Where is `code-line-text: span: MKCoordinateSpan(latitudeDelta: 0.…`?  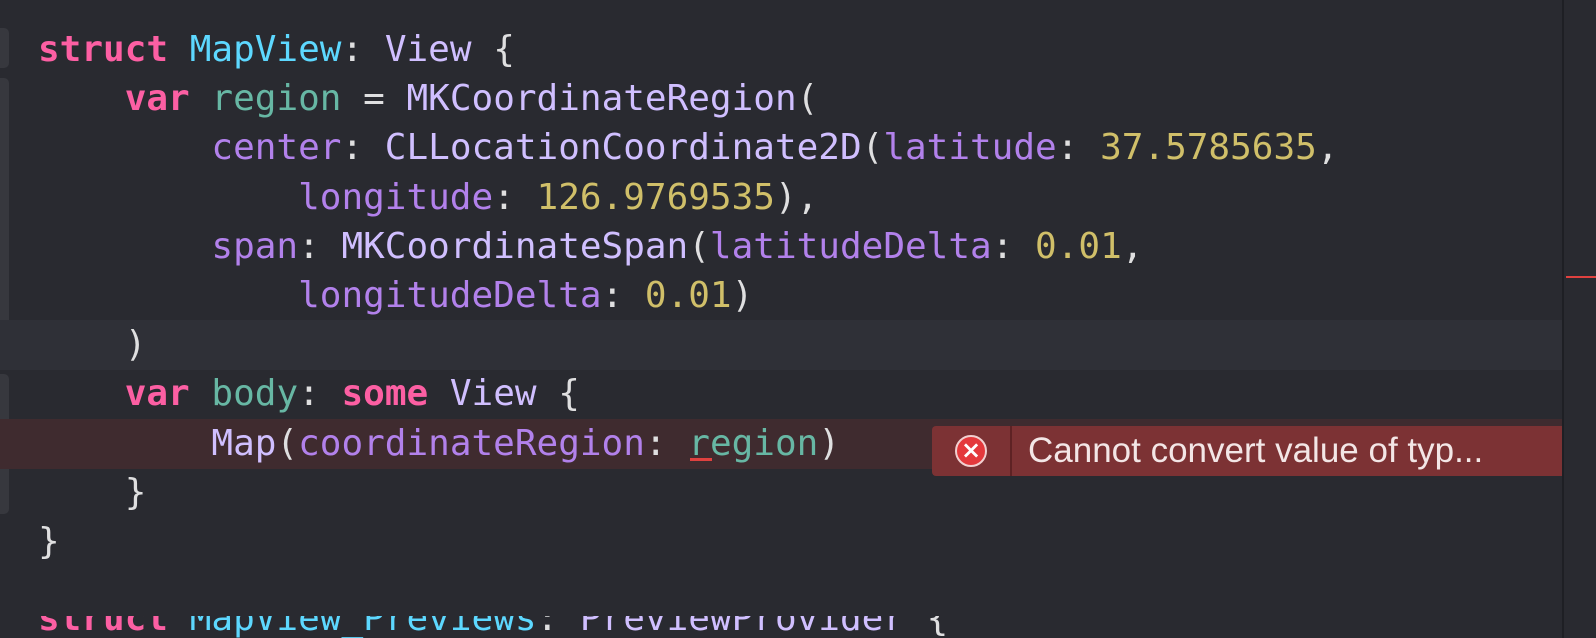 code-line-text: span: MKCoordinateSpan(latitudeDelta: 0.… is located at coordinates (590, 247).